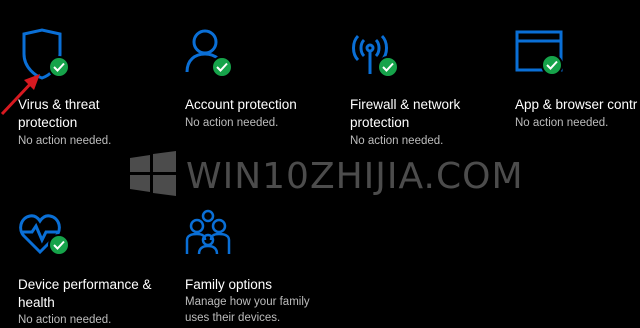 This screenshot has width=640, height=328. I want to click on tile-app-browser-control: App & browser contr No action needed., so click(577, 83).